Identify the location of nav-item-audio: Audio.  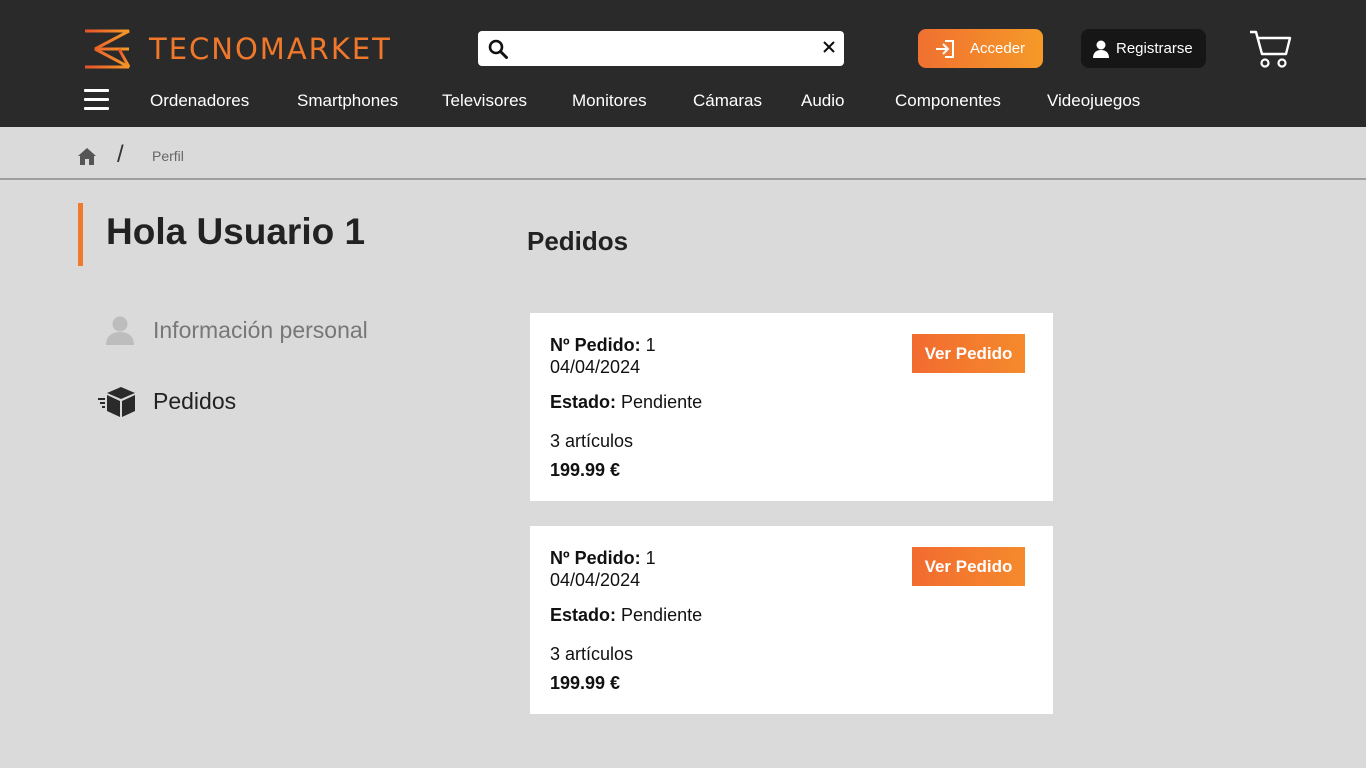
(822, 101).